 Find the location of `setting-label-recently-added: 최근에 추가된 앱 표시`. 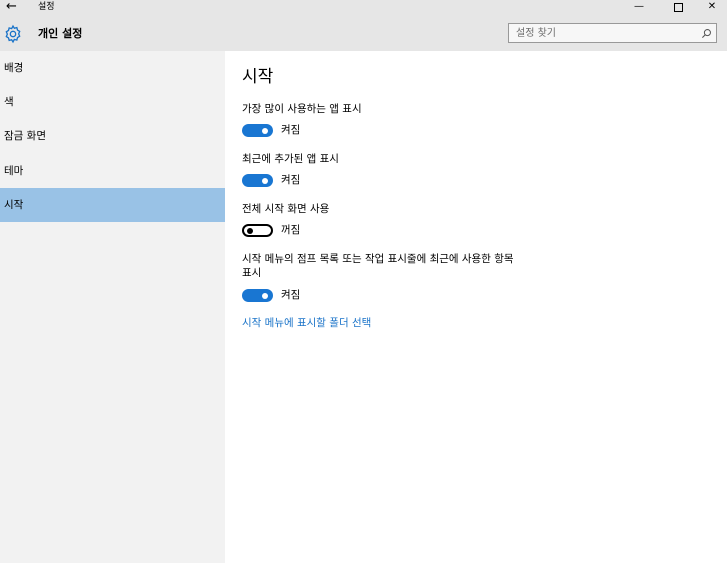

setting-label-recently-added: 최근에 추가된 앱 표시 is located at coordinates (290, 159).